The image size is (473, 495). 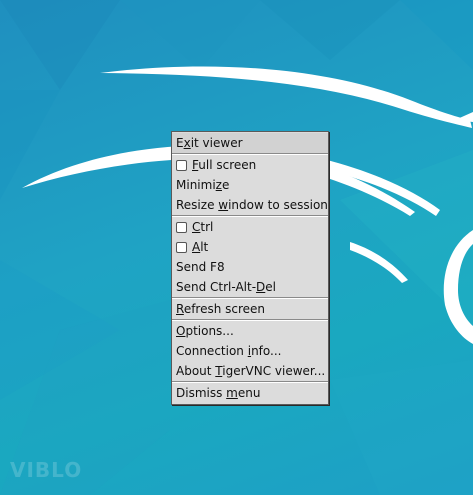 I want to click on full-screen-checkbox, so click(x=181, y=165).